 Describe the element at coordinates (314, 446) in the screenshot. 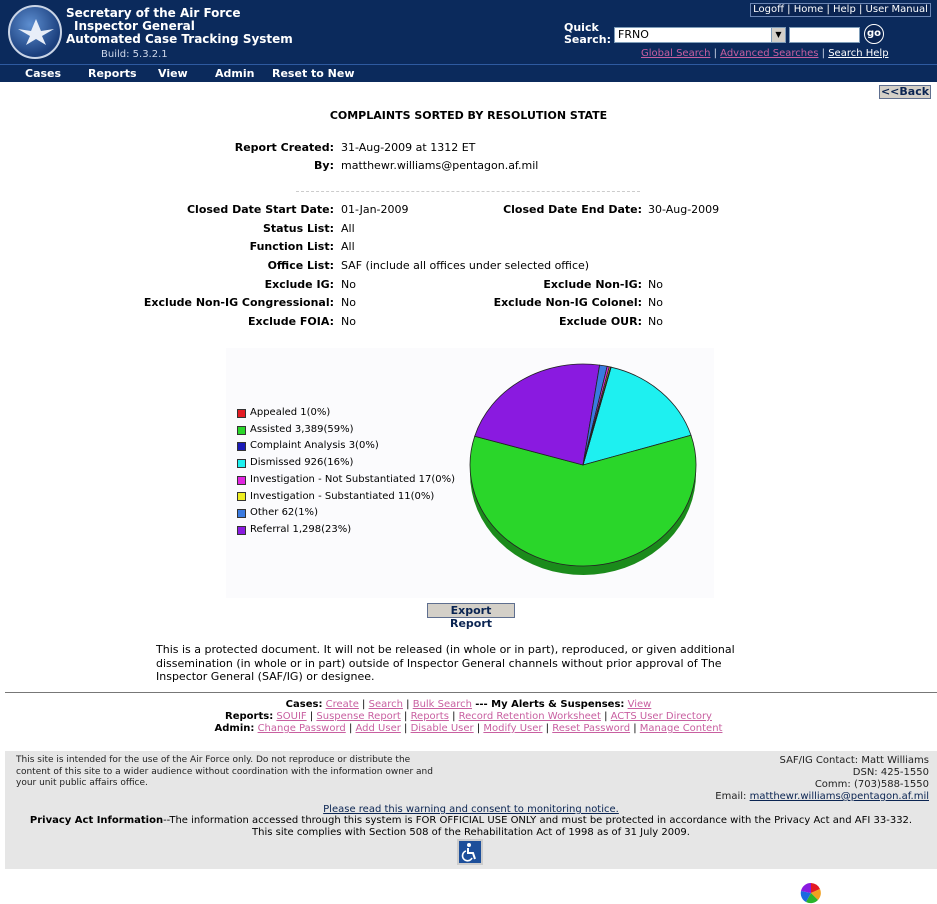

I see `legend-label: Complaint Analysis 3(0%)` at that location.